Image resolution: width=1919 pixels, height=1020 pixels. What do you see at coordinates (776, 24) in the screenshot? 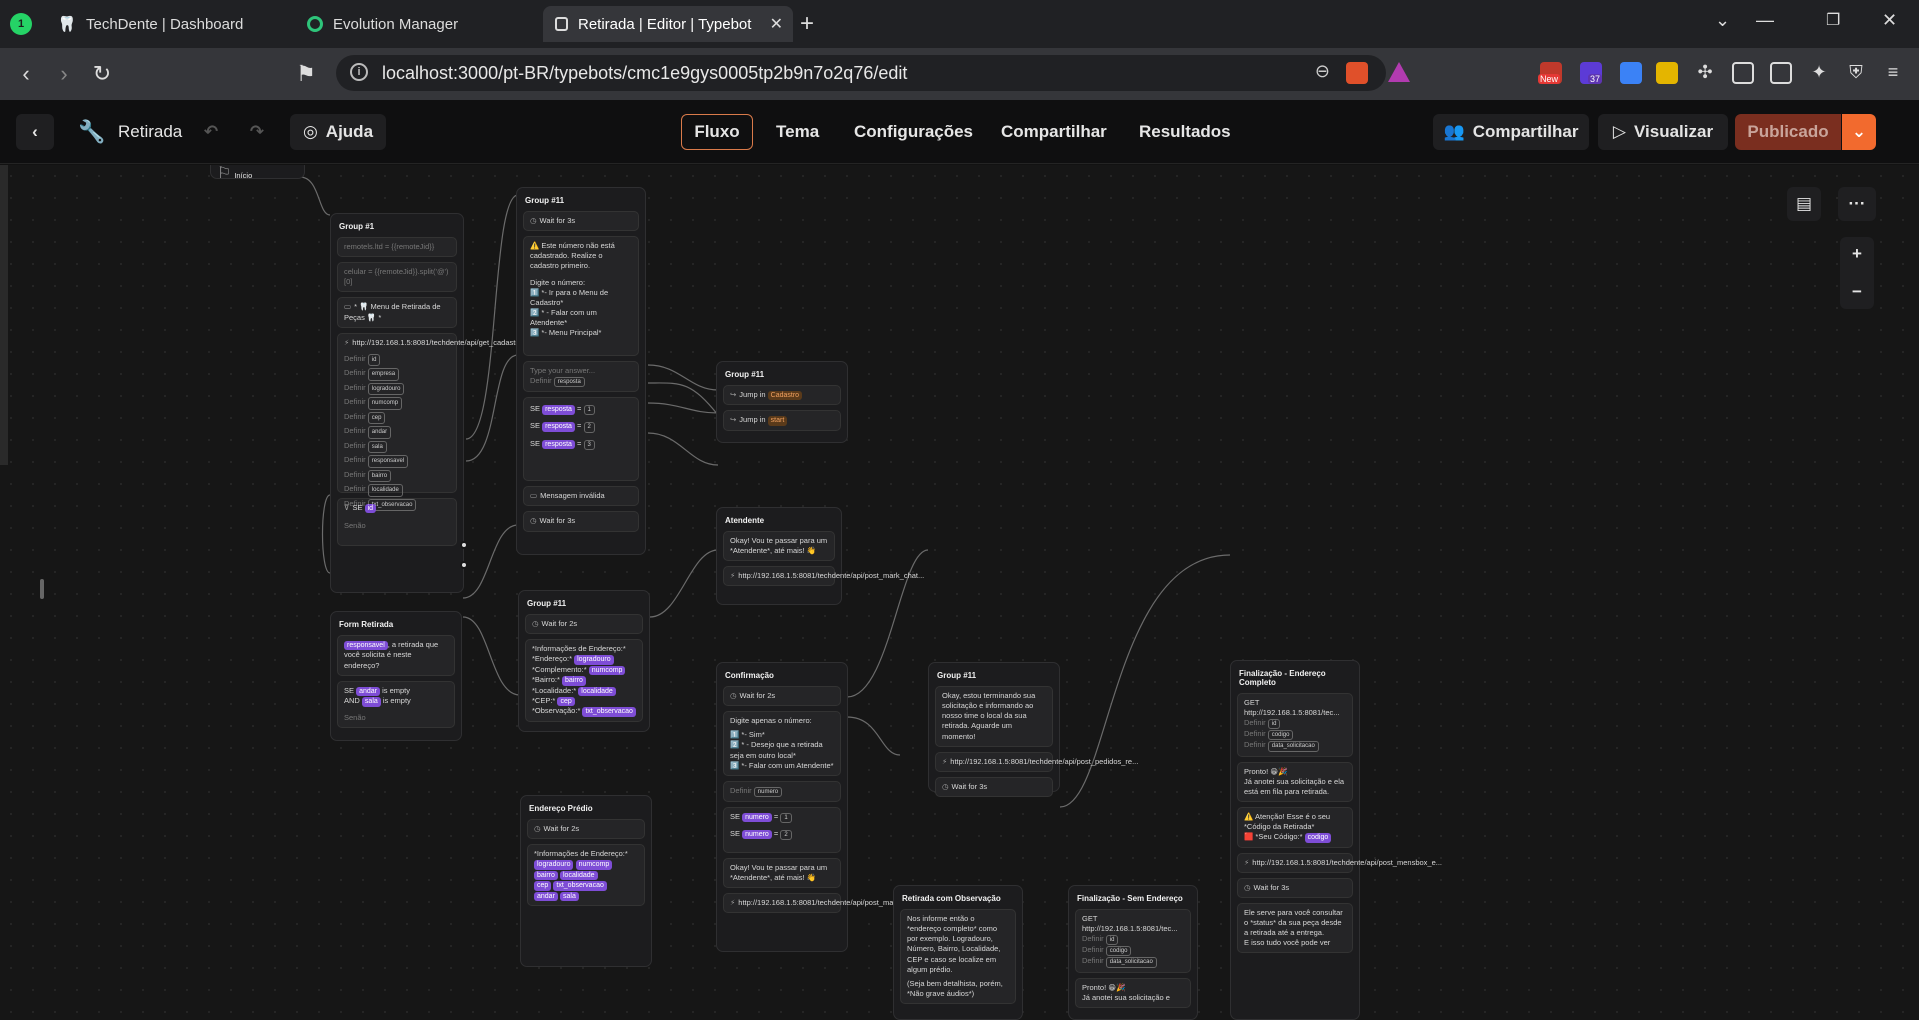
I see `close-tab-icon: ✕` at bounding box center [776, 24].